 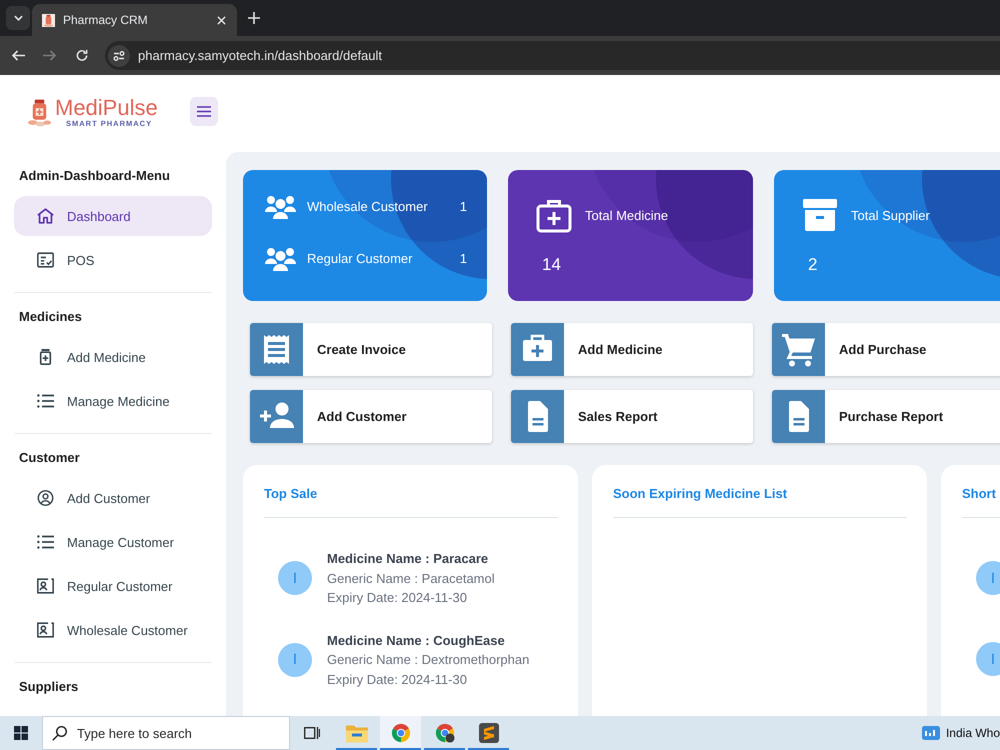 What do you see at coordinates (18, 55) in the screenshot?
I see `back-arrow-icon` at bounding box center [18, 55].